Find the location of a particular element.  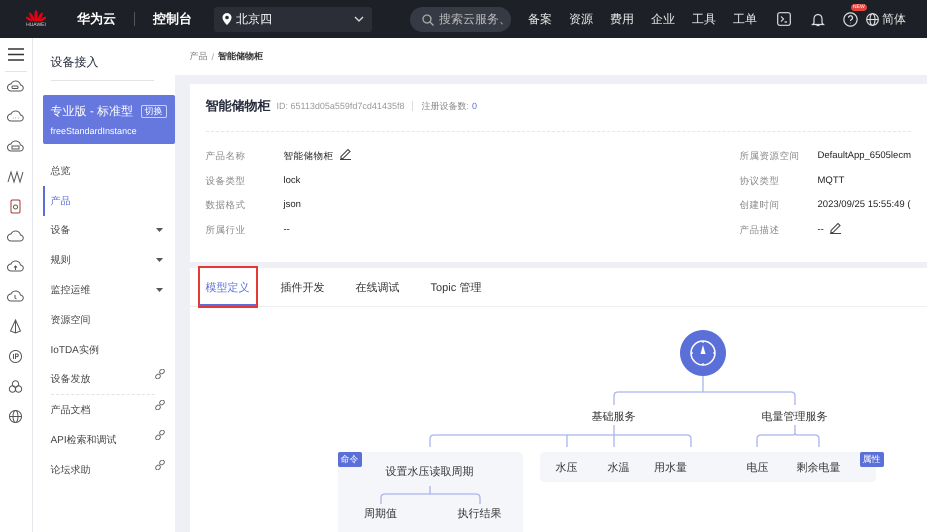

command-tag: 命令 is located at coordinates (350, 459).